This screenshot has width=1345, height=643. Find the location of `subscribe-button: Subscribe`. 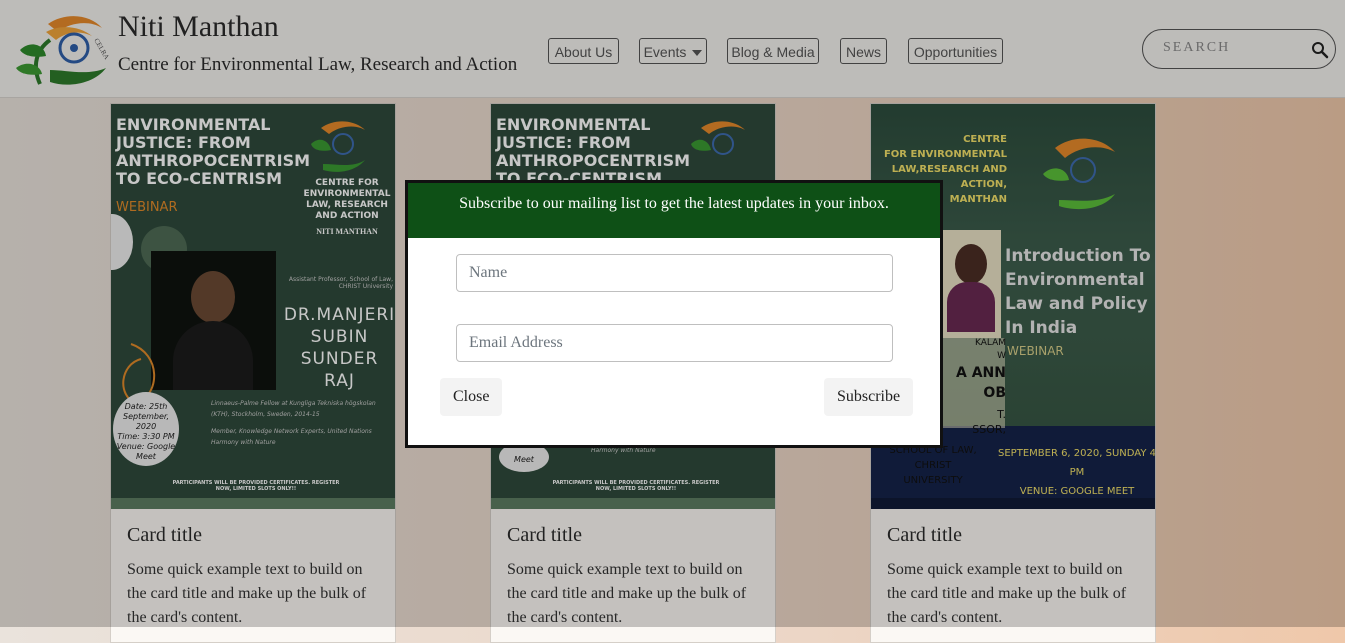

subscribe-button: Subscribe is located at coordinates (869, 397).